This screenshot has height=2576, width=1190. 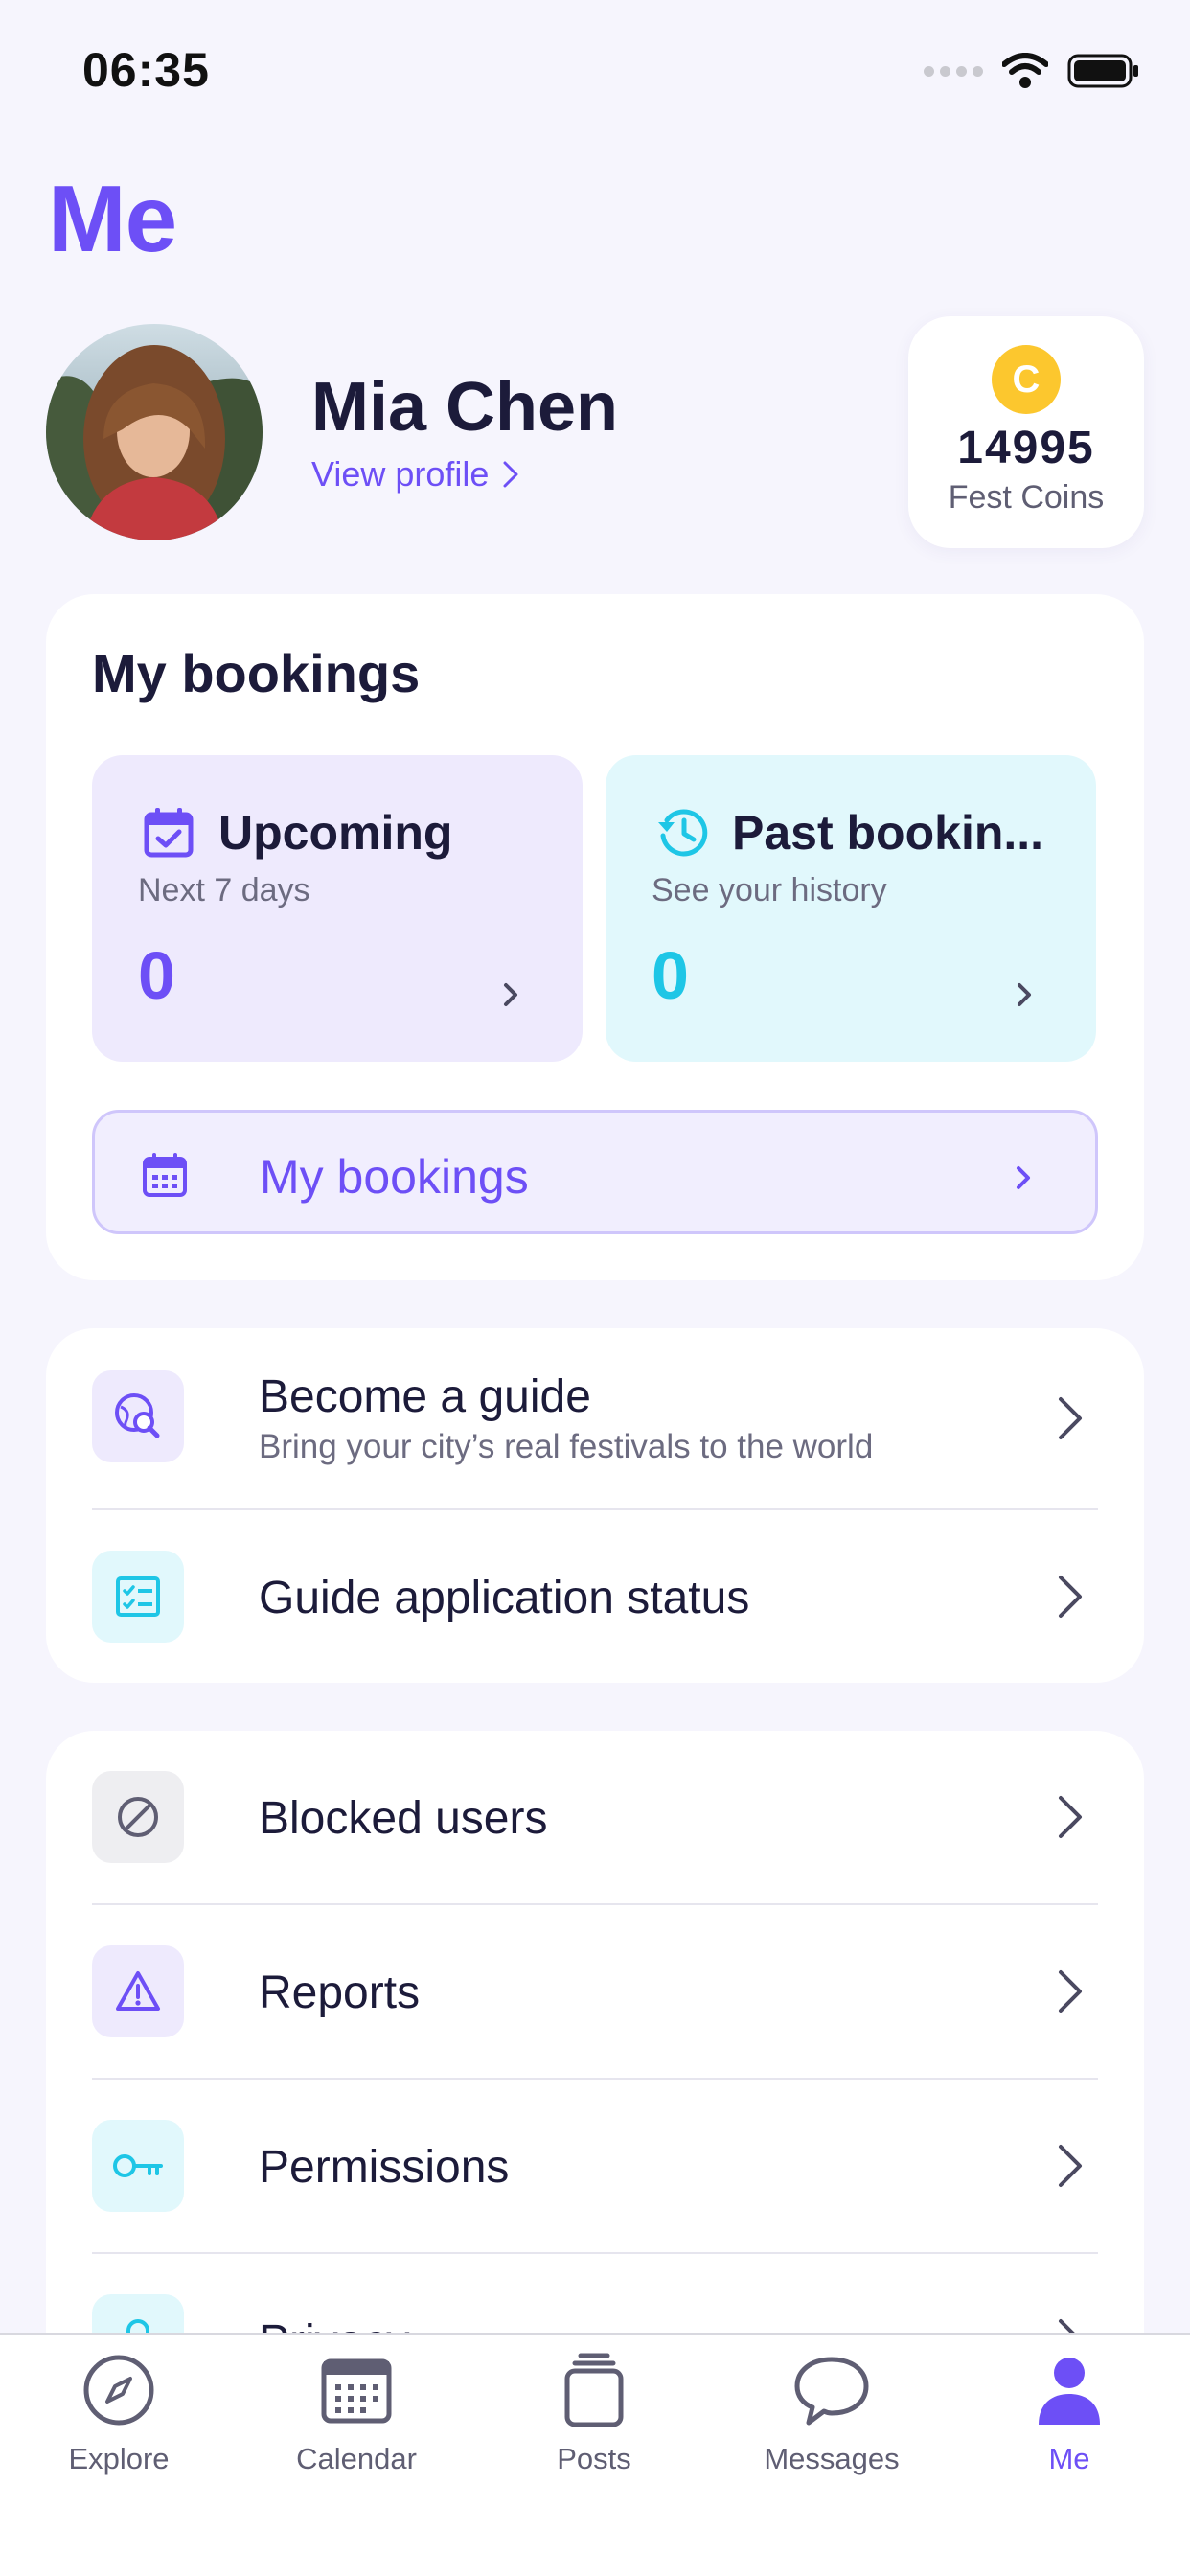 What do you see at coordinates (1102, 71) in the screenshot?
I see `battery-icon` at bounding box center [1102, 71].